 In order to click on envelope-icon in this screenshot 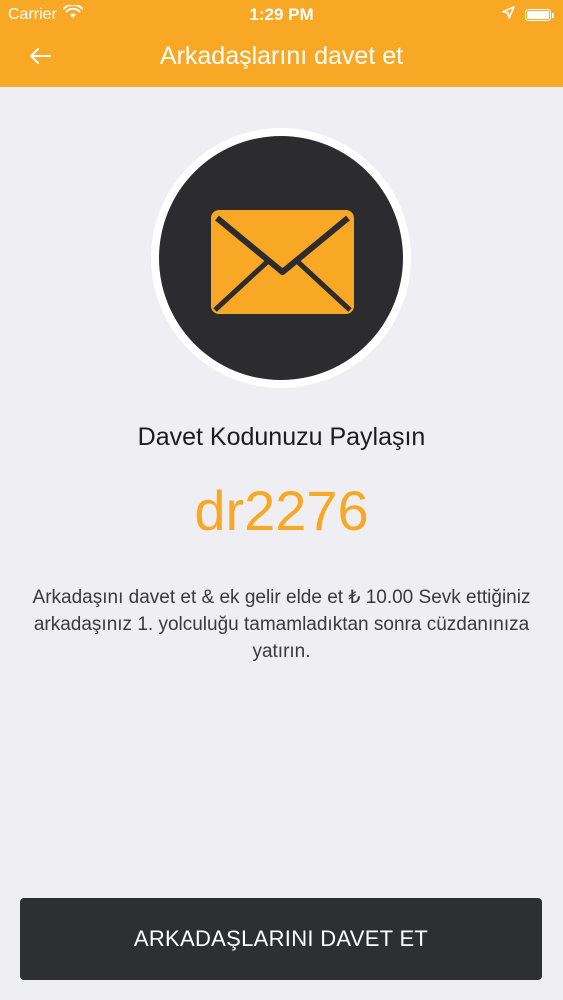, I will do `click(282, 262)`.